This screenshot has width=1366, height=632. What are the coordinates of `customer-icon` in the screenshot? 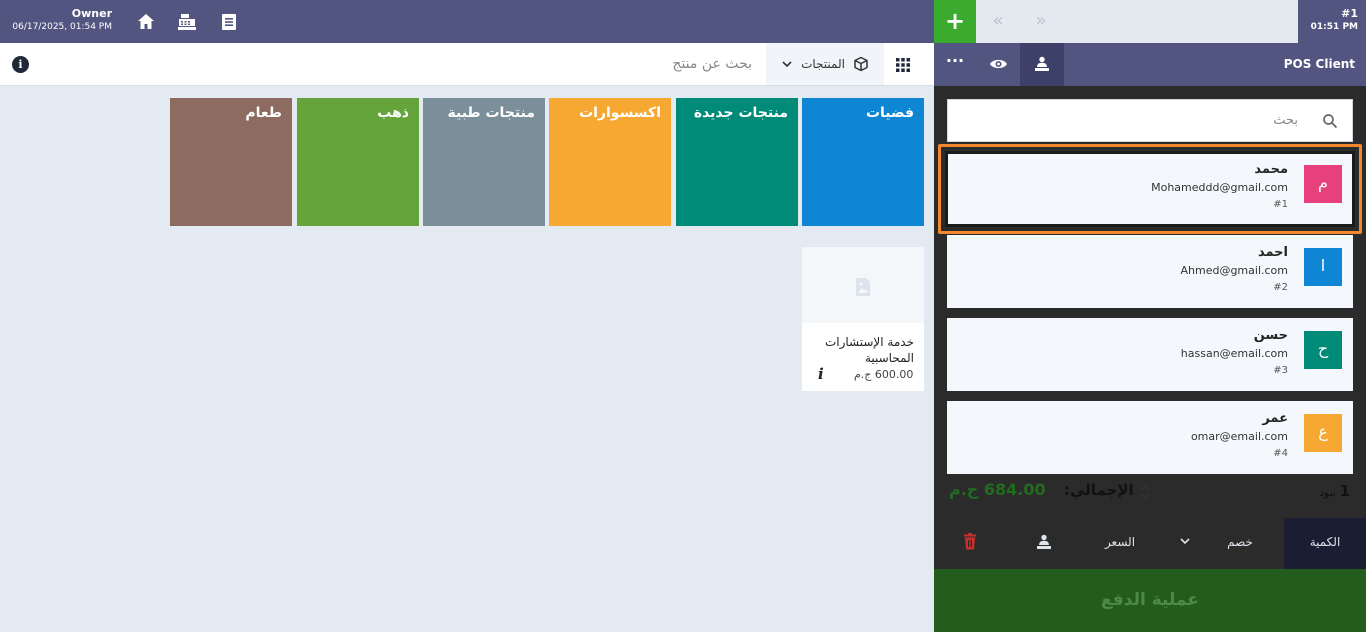 It's located at (1044, 543).